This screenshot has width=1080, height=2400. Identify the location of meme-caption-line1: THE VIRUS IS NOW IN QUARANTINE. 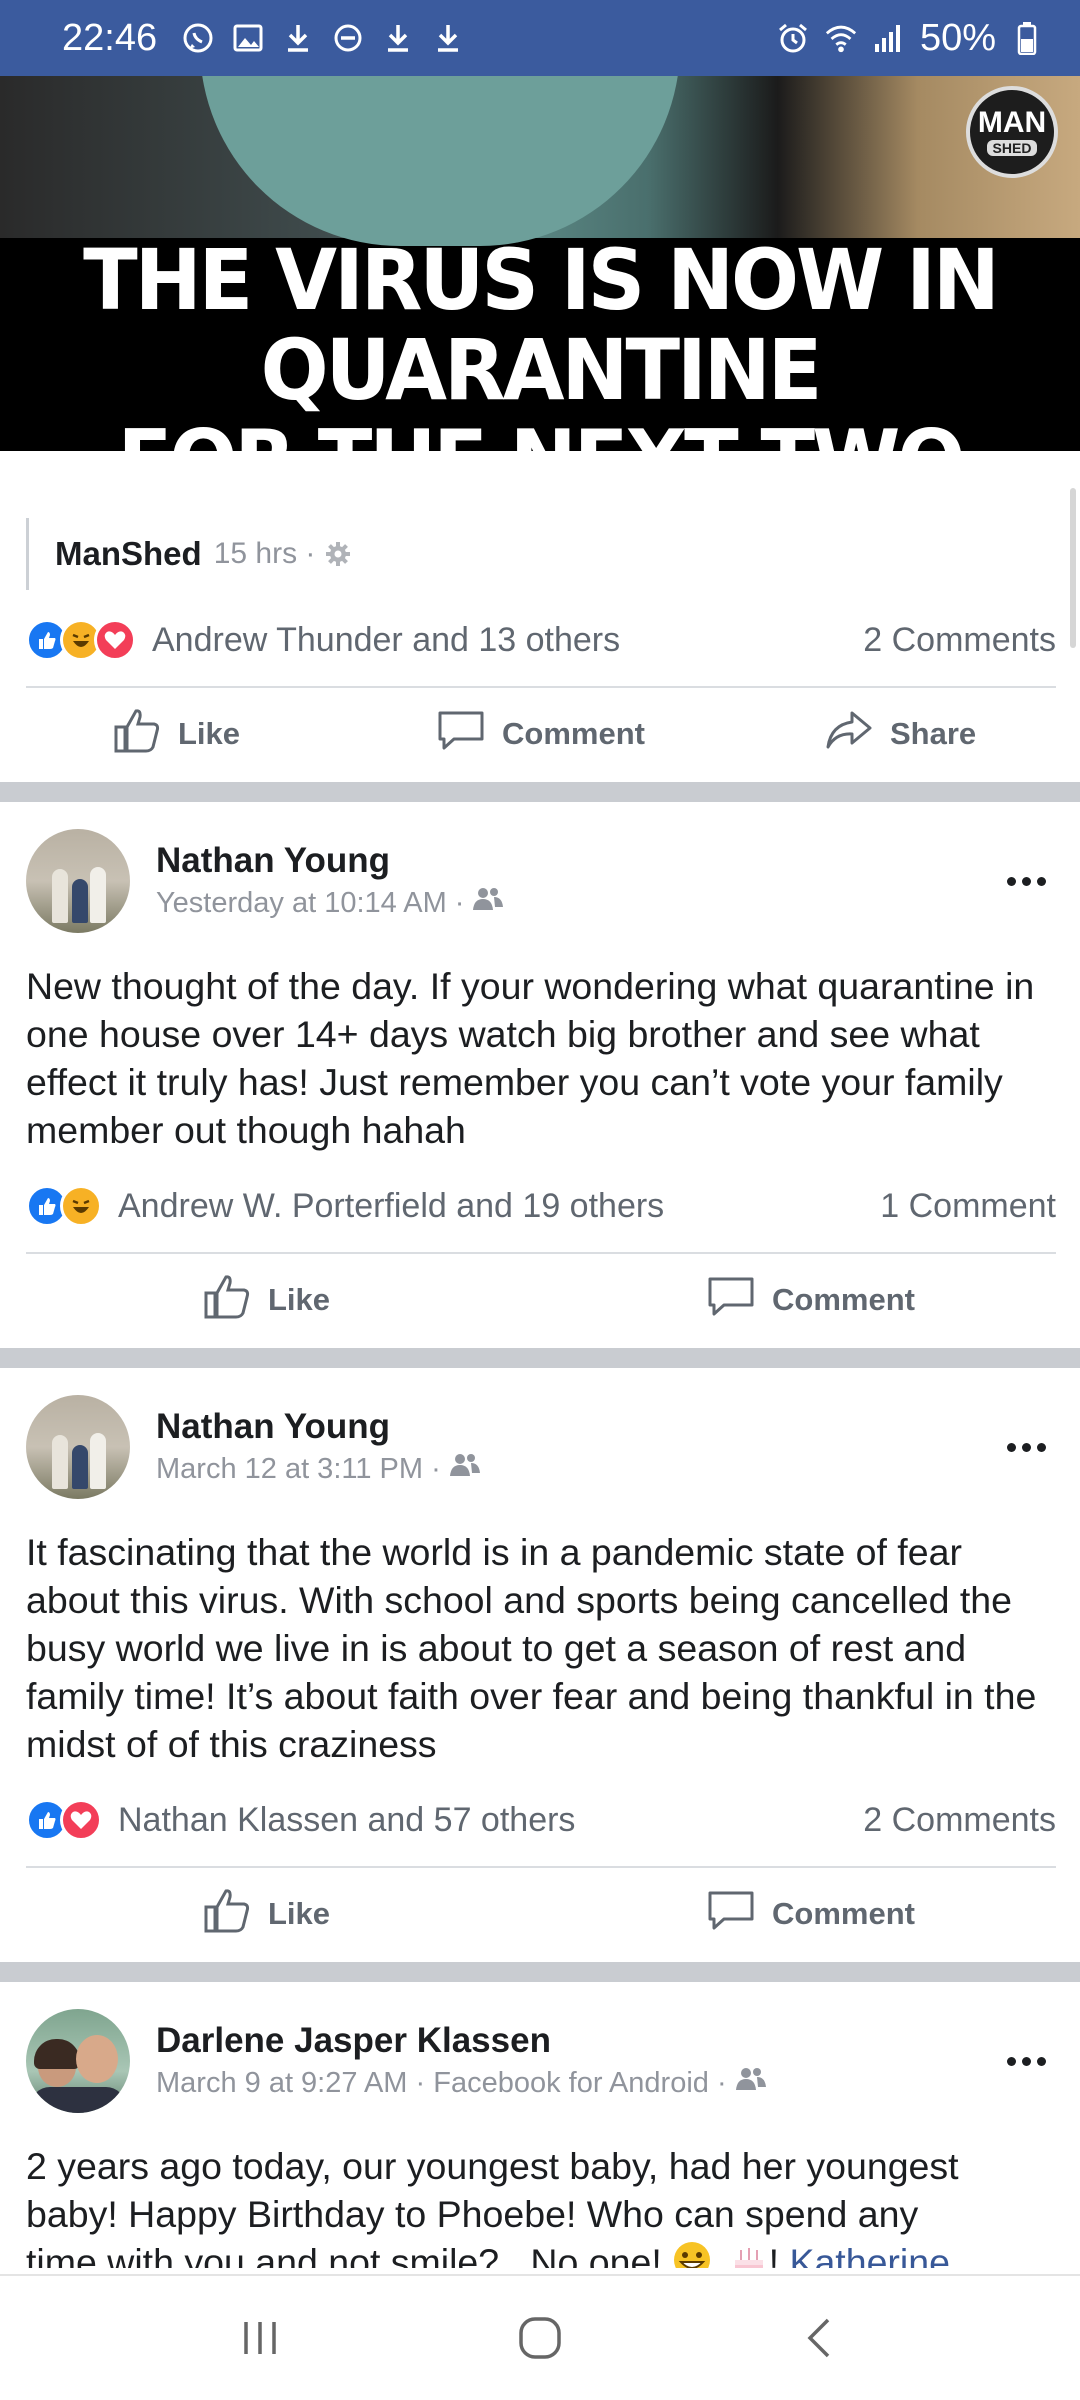
(541, 325).